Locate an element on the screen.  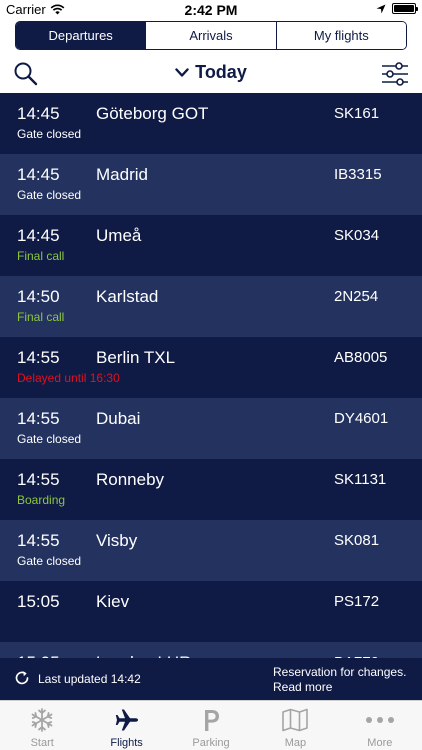
flight-row: 15:05 Kiev PS172 is located at coordinates (211, 611).